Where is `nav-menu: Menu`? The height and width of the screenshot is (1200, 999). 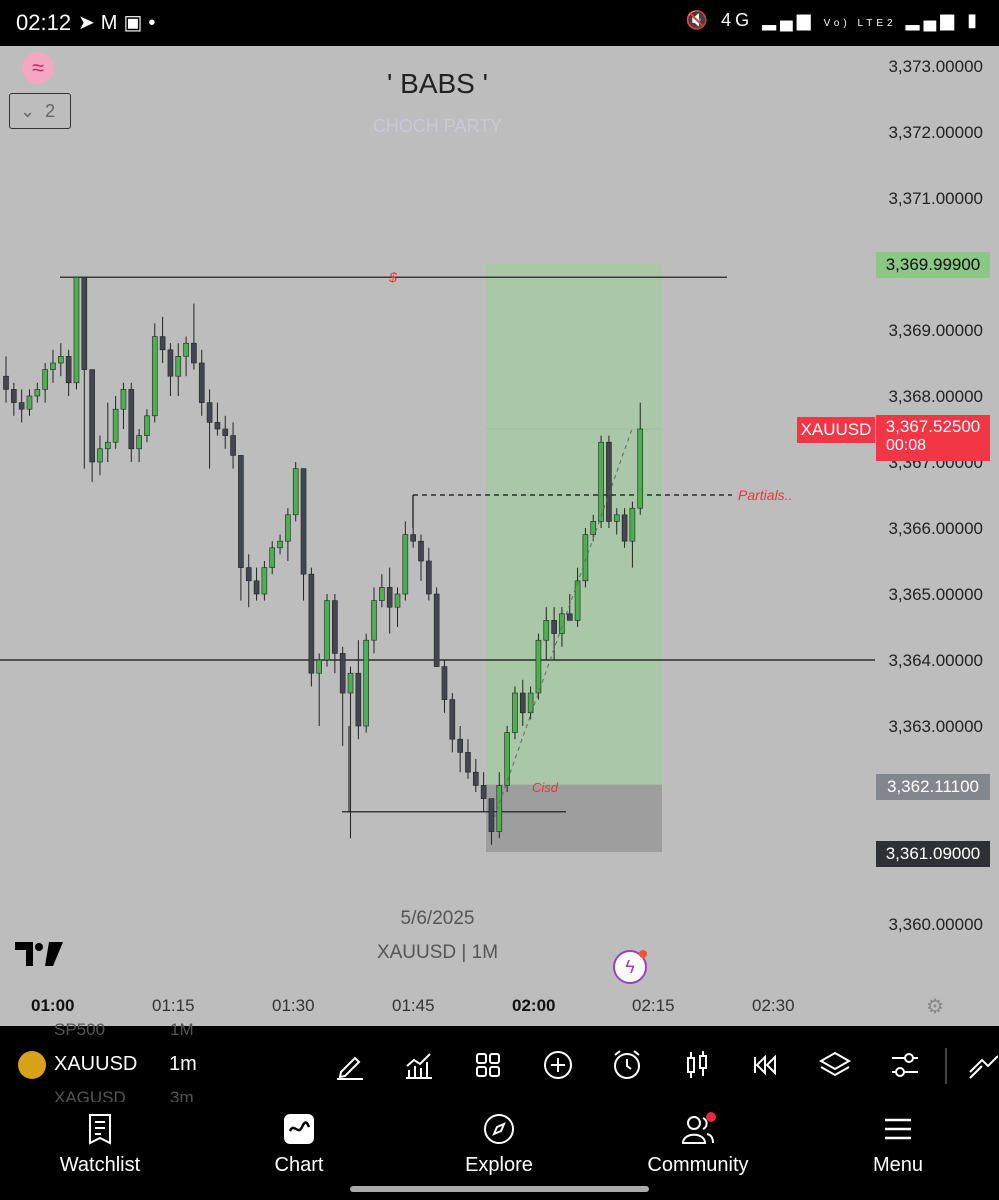
nav-menu: Menu is located at coordinates (898, 1144).